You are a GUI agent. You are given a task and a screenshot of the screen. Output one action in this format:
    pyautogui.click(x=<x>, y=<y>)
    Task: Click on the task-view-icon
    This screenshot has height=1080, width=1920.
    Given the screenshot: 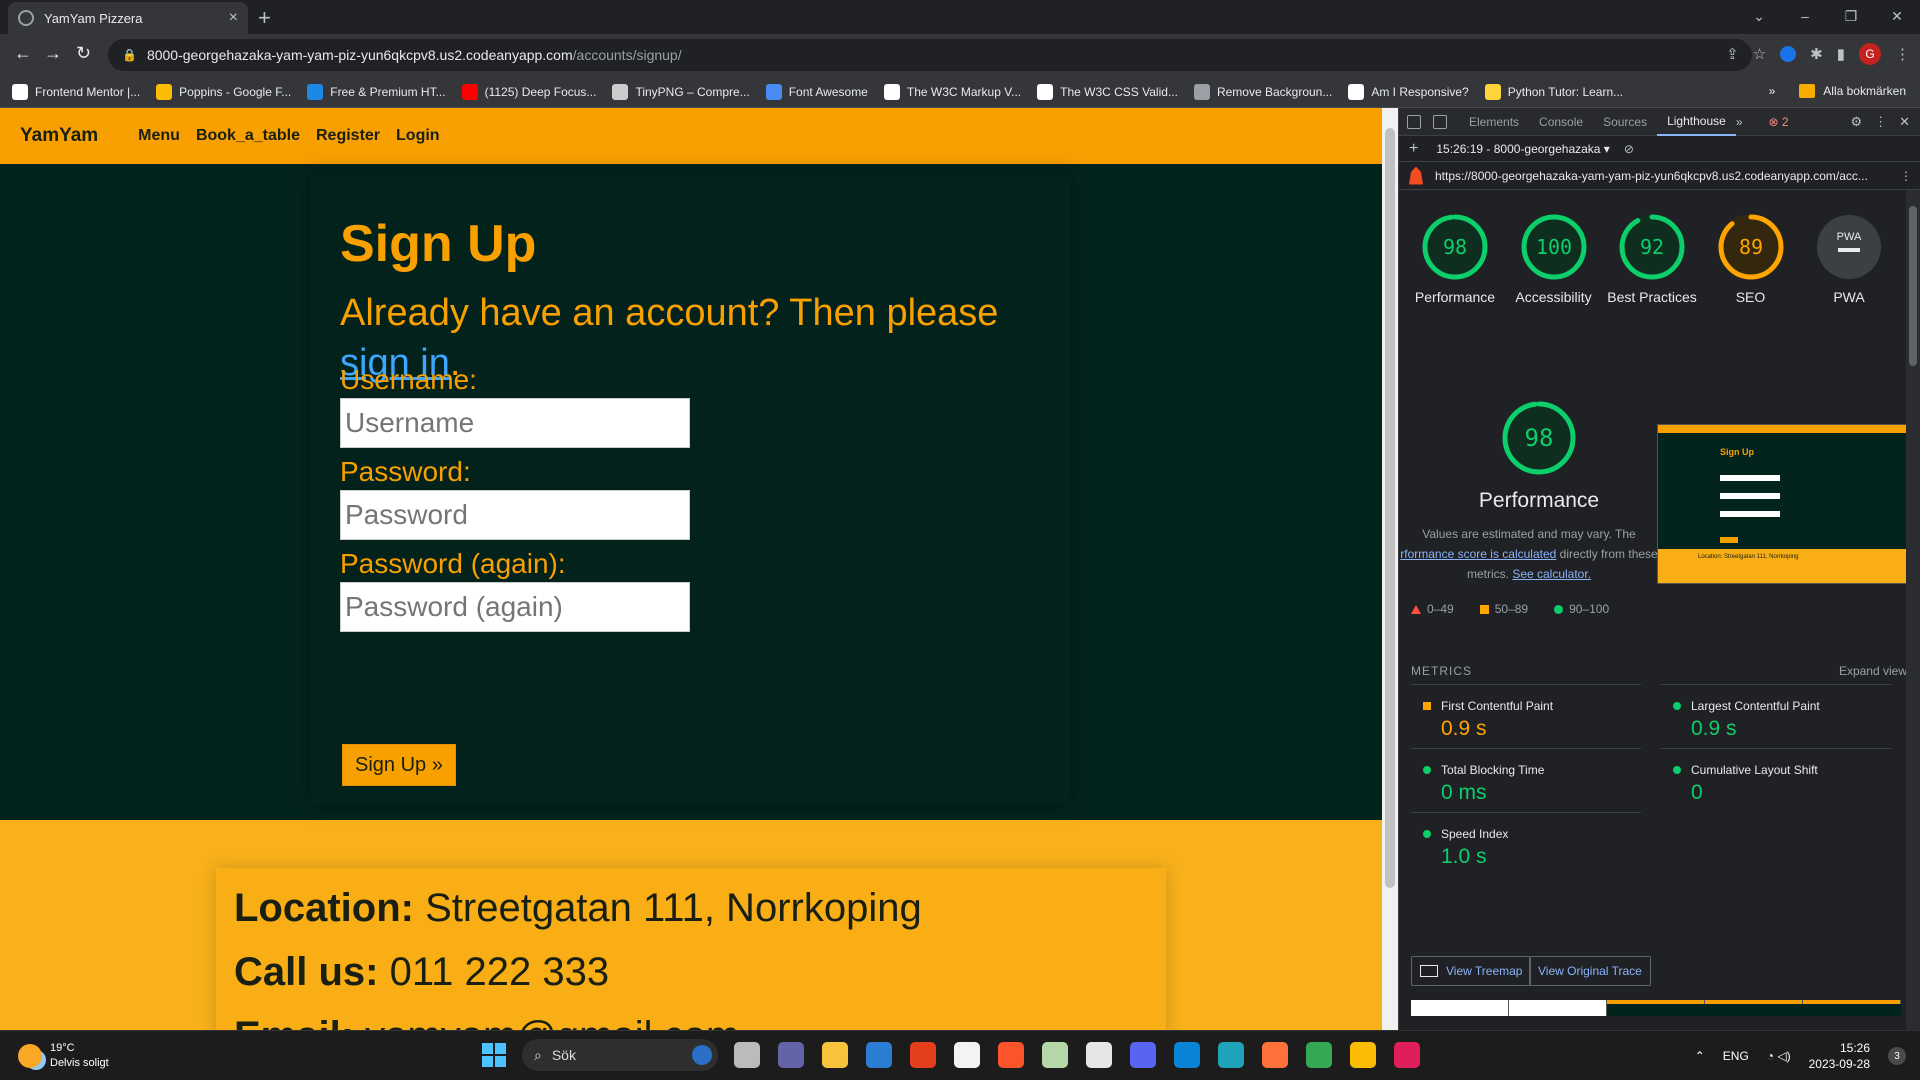 What is the action you would take?
    pyautogui.click(x=747, y=1055)
    